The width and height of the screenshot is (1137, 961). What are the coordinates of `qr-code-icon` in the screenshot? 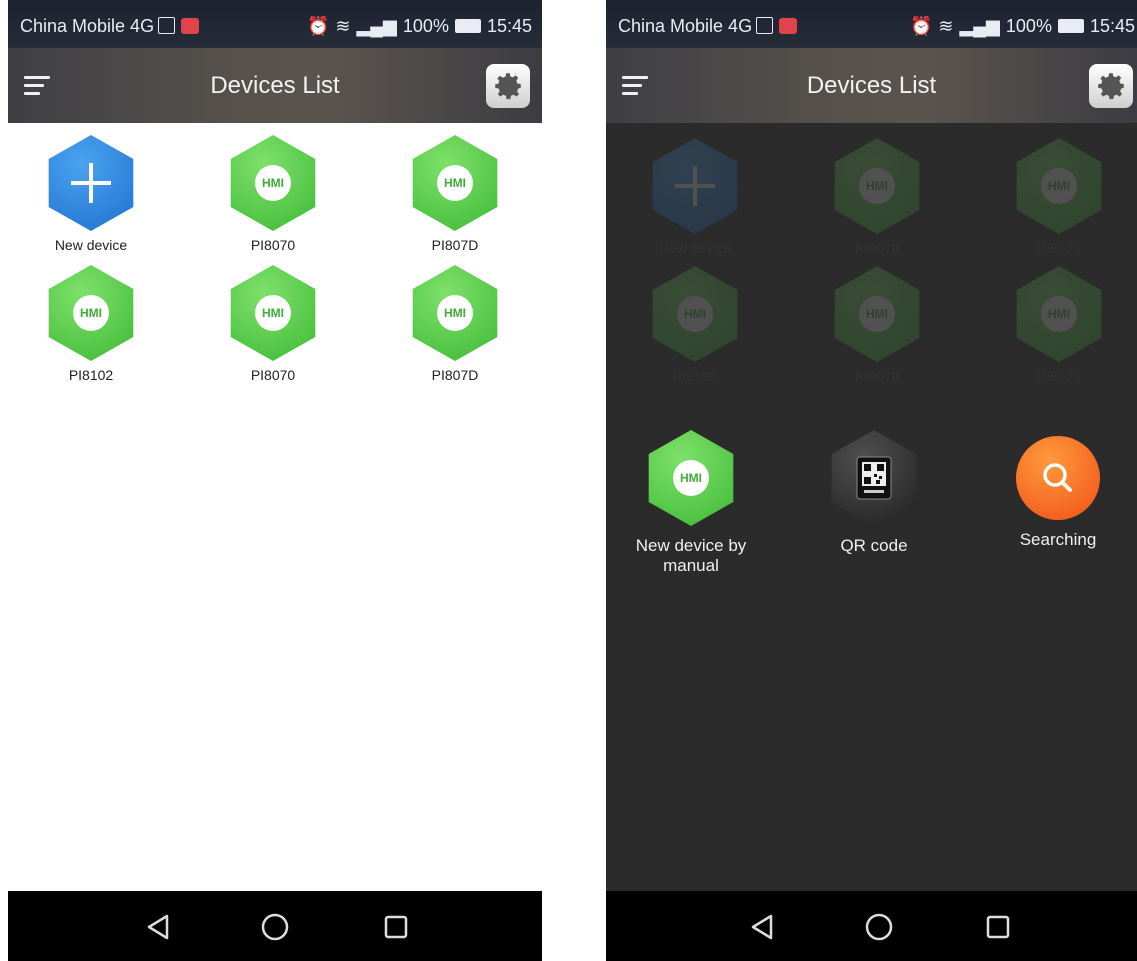 It's located at (874, 478).